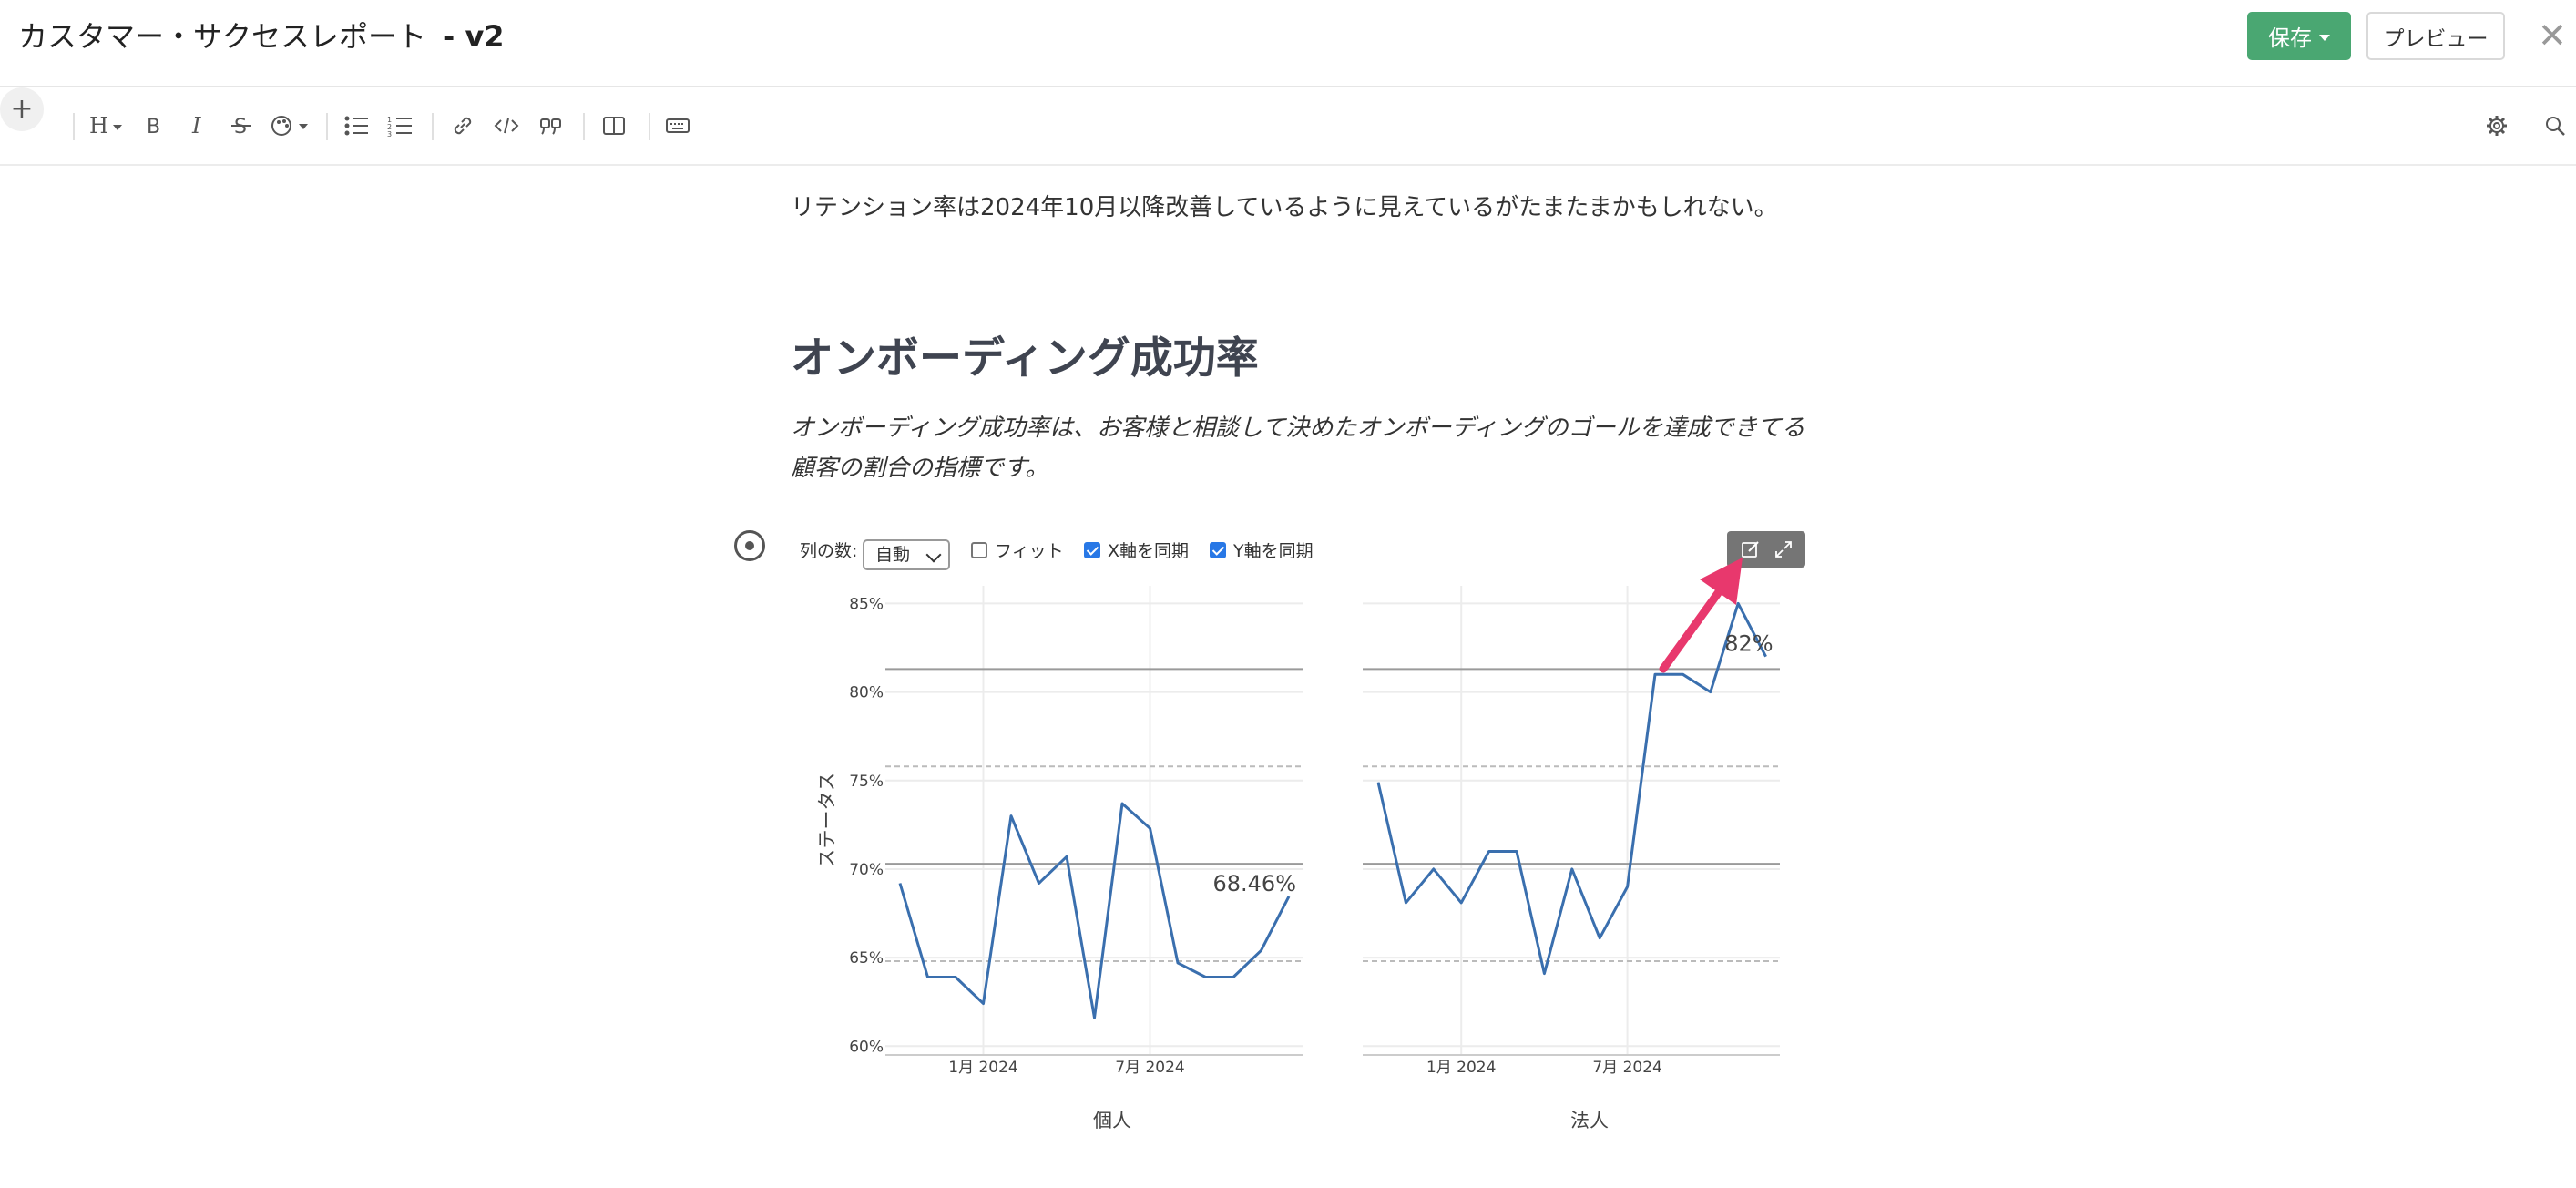  Describe the element at coordinates (1254, 884) in the screenshot. I see `end-value-label: 68.46%` at that location.